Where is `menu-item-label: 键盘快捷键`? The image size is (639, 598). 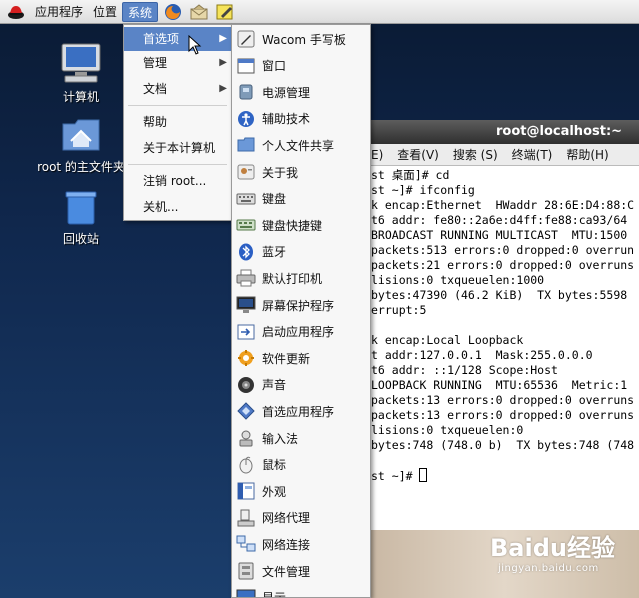
menu-item-label: 键盘快捷键 is located at coordinates (292, 225).